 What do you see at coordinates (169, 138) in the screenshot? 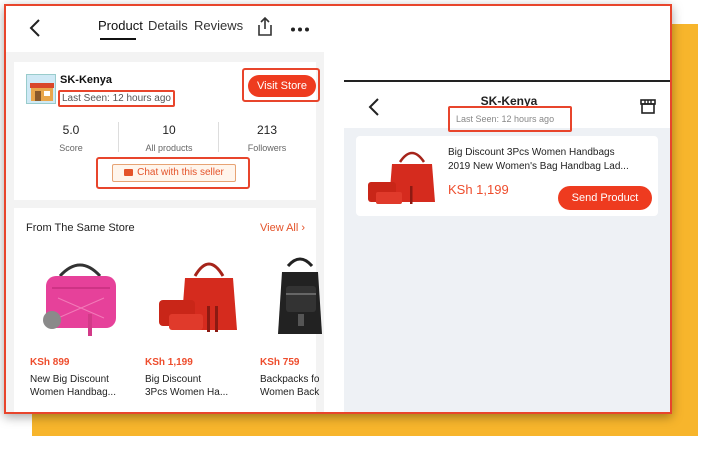
I see `stat-all-products: 10 All products` at bounding box center [169, 138].